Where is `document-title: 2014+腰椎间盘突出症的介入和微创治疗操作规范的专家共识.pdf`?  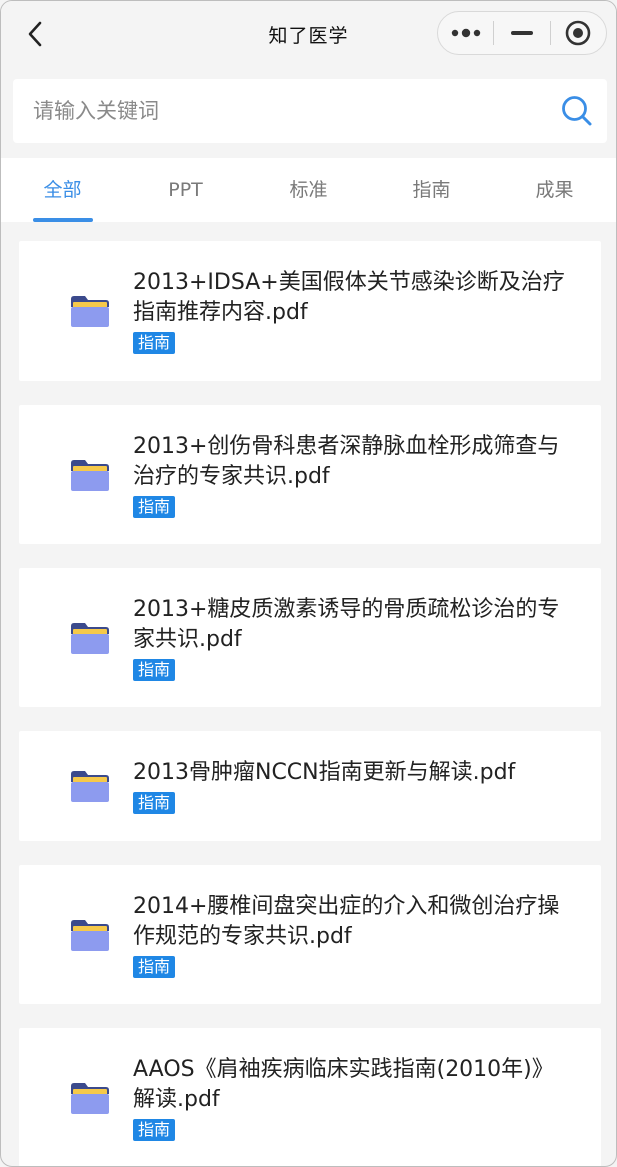
document-title: 2014+腰椎间盘突出症的介入和微创治疗操作规范的专家共识.pdf is located at coordinates (346, 921).